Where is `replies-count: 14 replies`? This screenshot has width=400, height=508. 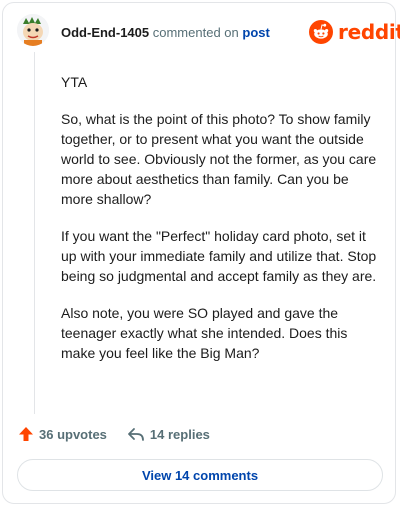
replies-count: 14 replies is located at coordinates (179, 434).